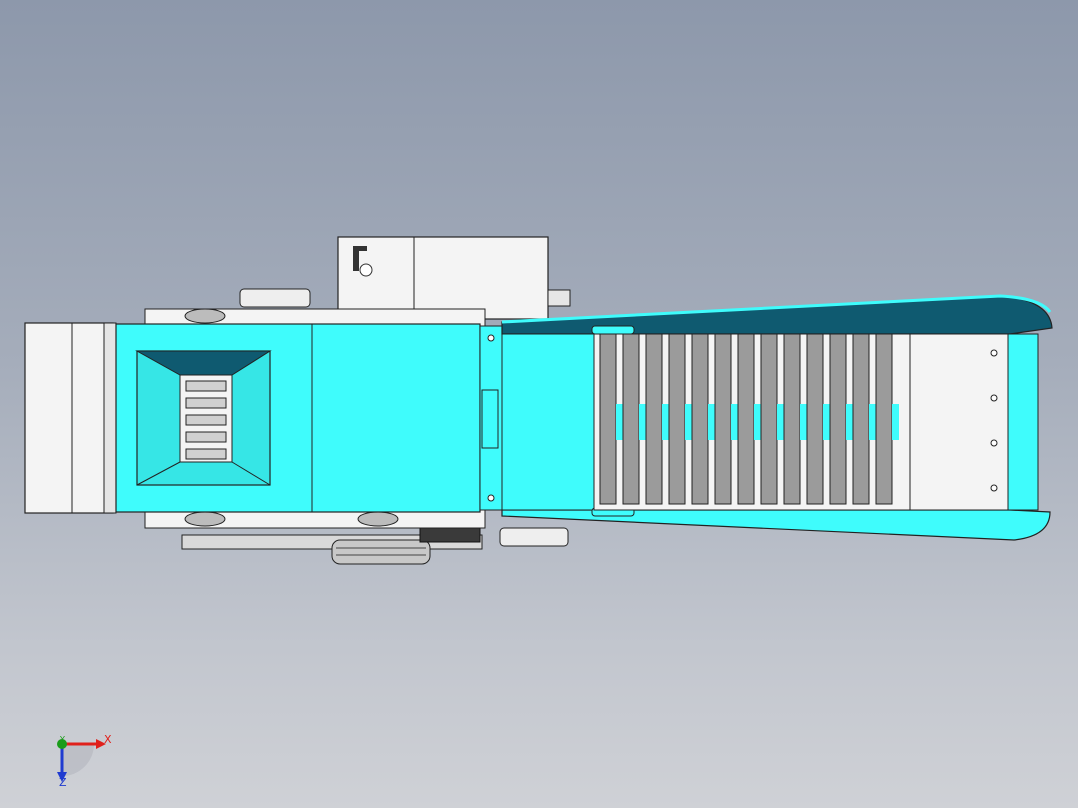 The width and height of the screenshot is (1078, 808). What do you see at coordinates (83, 760) in the screenshot?
I see `coordinate-triad: X Y Z` at bounding box center [83, 760].